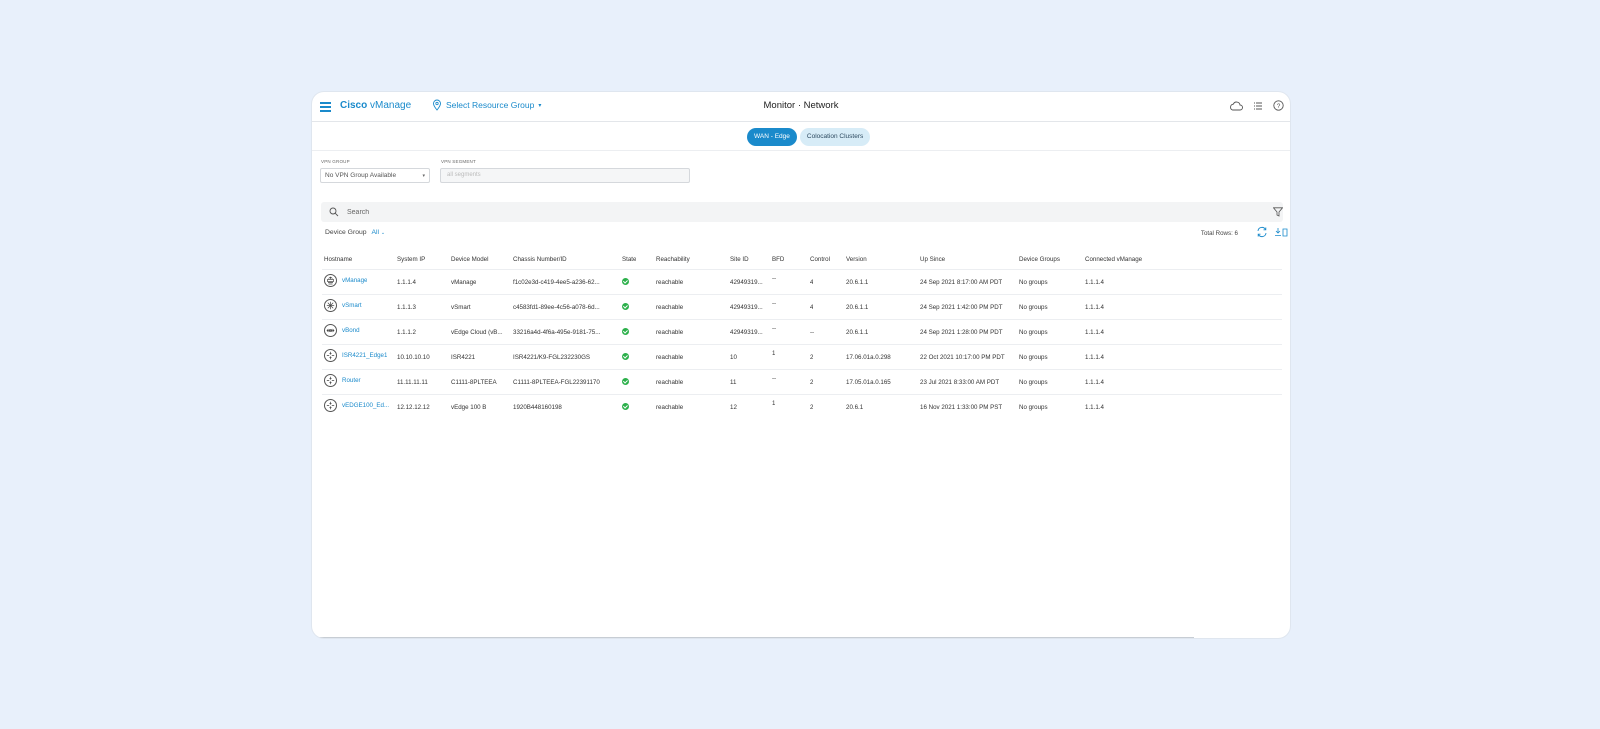 The image size is (1600, 729). What do you see at coordinates (961, 332) in the screenshot?
I see `up-since-cell: 24 Sep 2021 1:28:00 PM PDT` at bounding box center [961, 332].